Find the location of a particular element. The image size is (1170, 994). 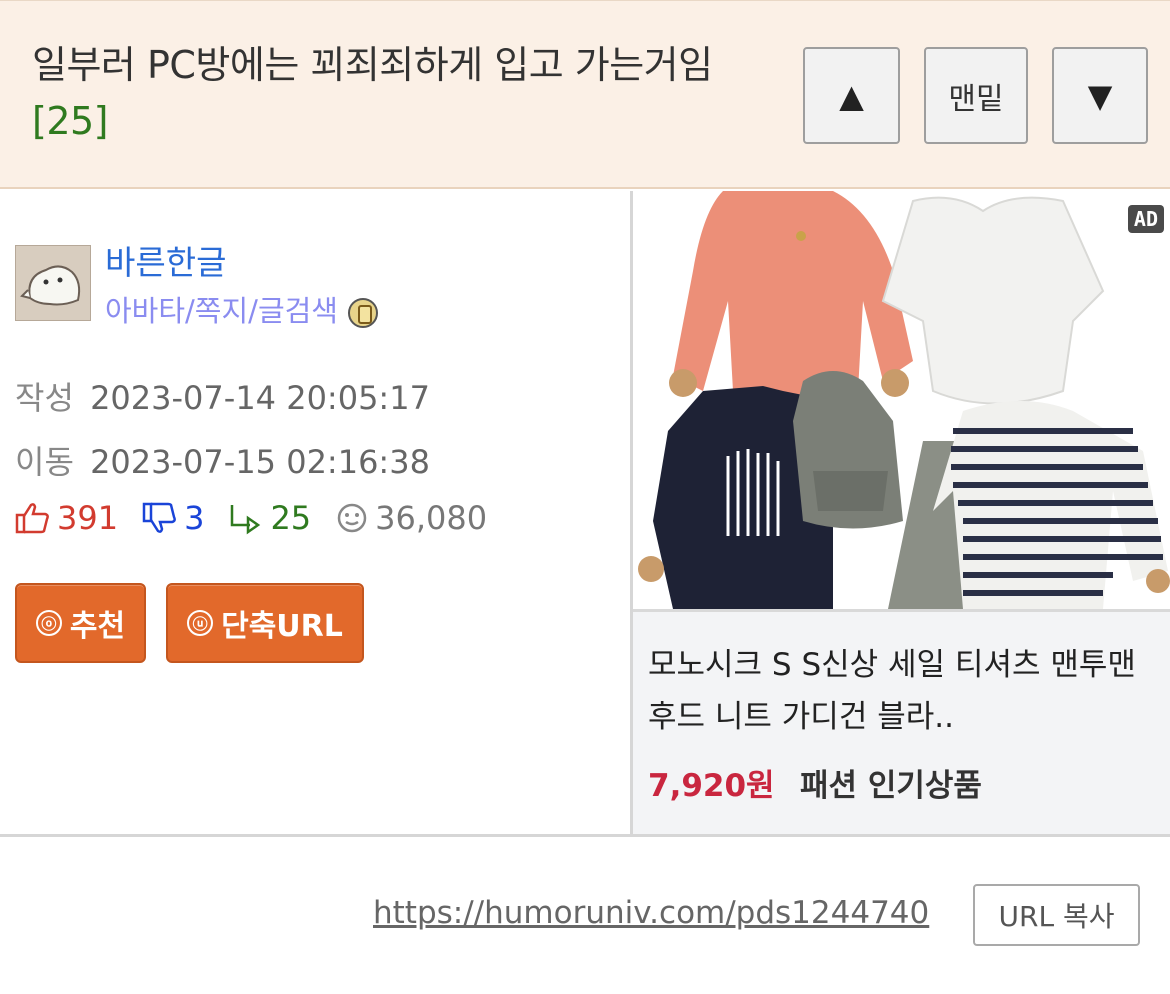

scroll-up-button: ▲ is located at coordinates (851, 95).